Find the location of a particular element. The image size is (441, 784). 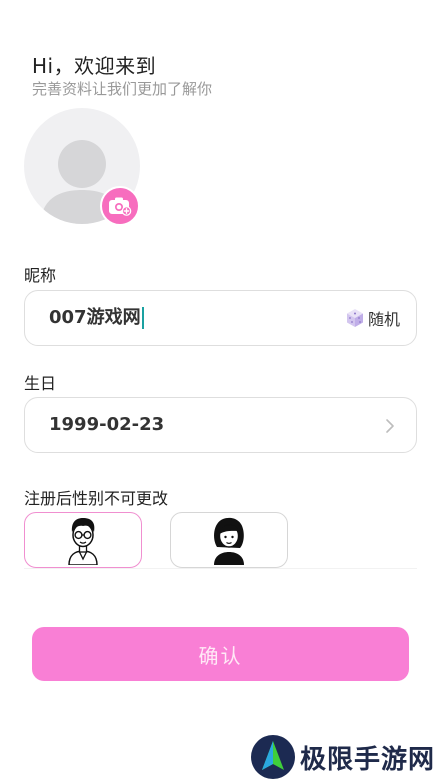

dice-icon is located at coordinates (354, 318).